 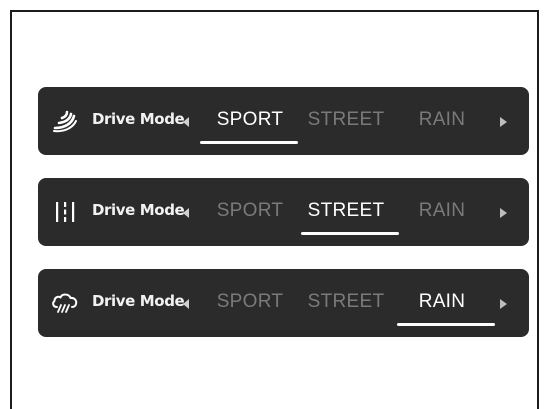 I want to click on drive-mode-selector-sport: Drive Mode SPORT STREET RAIN, so click(x=283, y=121).